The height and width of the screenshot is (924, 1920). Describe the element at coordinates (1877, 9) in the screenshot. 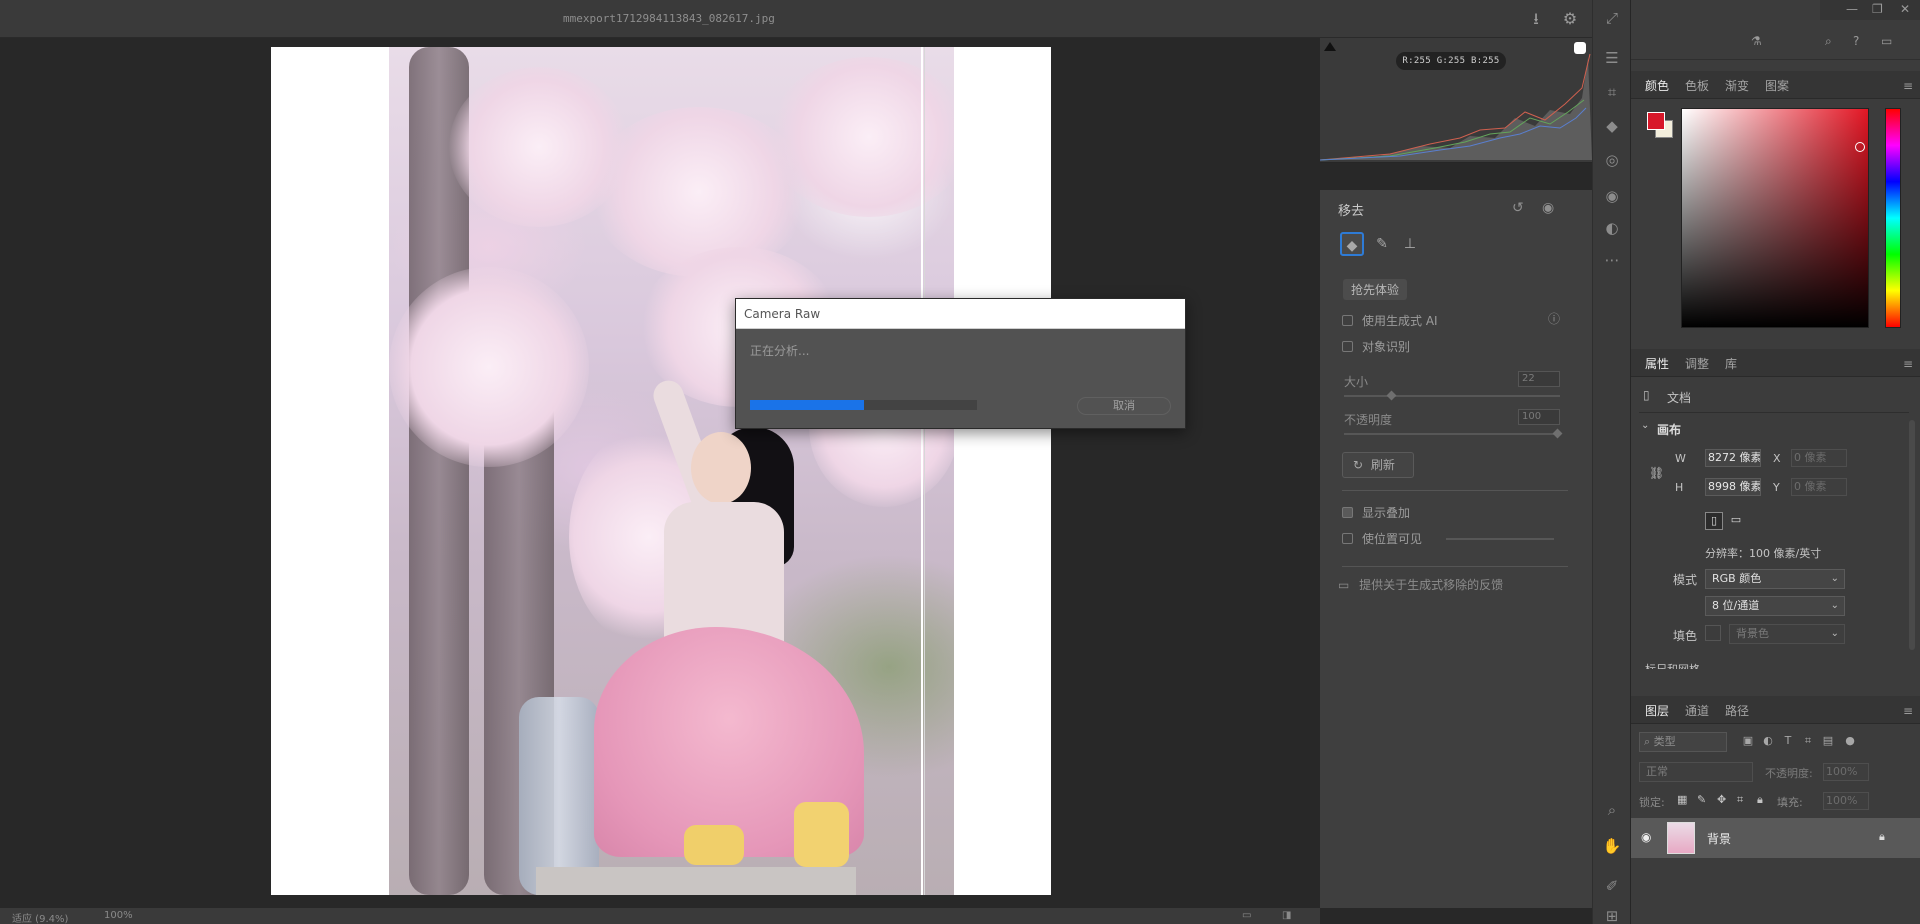

I see `restore-icon: ❐` at that location.